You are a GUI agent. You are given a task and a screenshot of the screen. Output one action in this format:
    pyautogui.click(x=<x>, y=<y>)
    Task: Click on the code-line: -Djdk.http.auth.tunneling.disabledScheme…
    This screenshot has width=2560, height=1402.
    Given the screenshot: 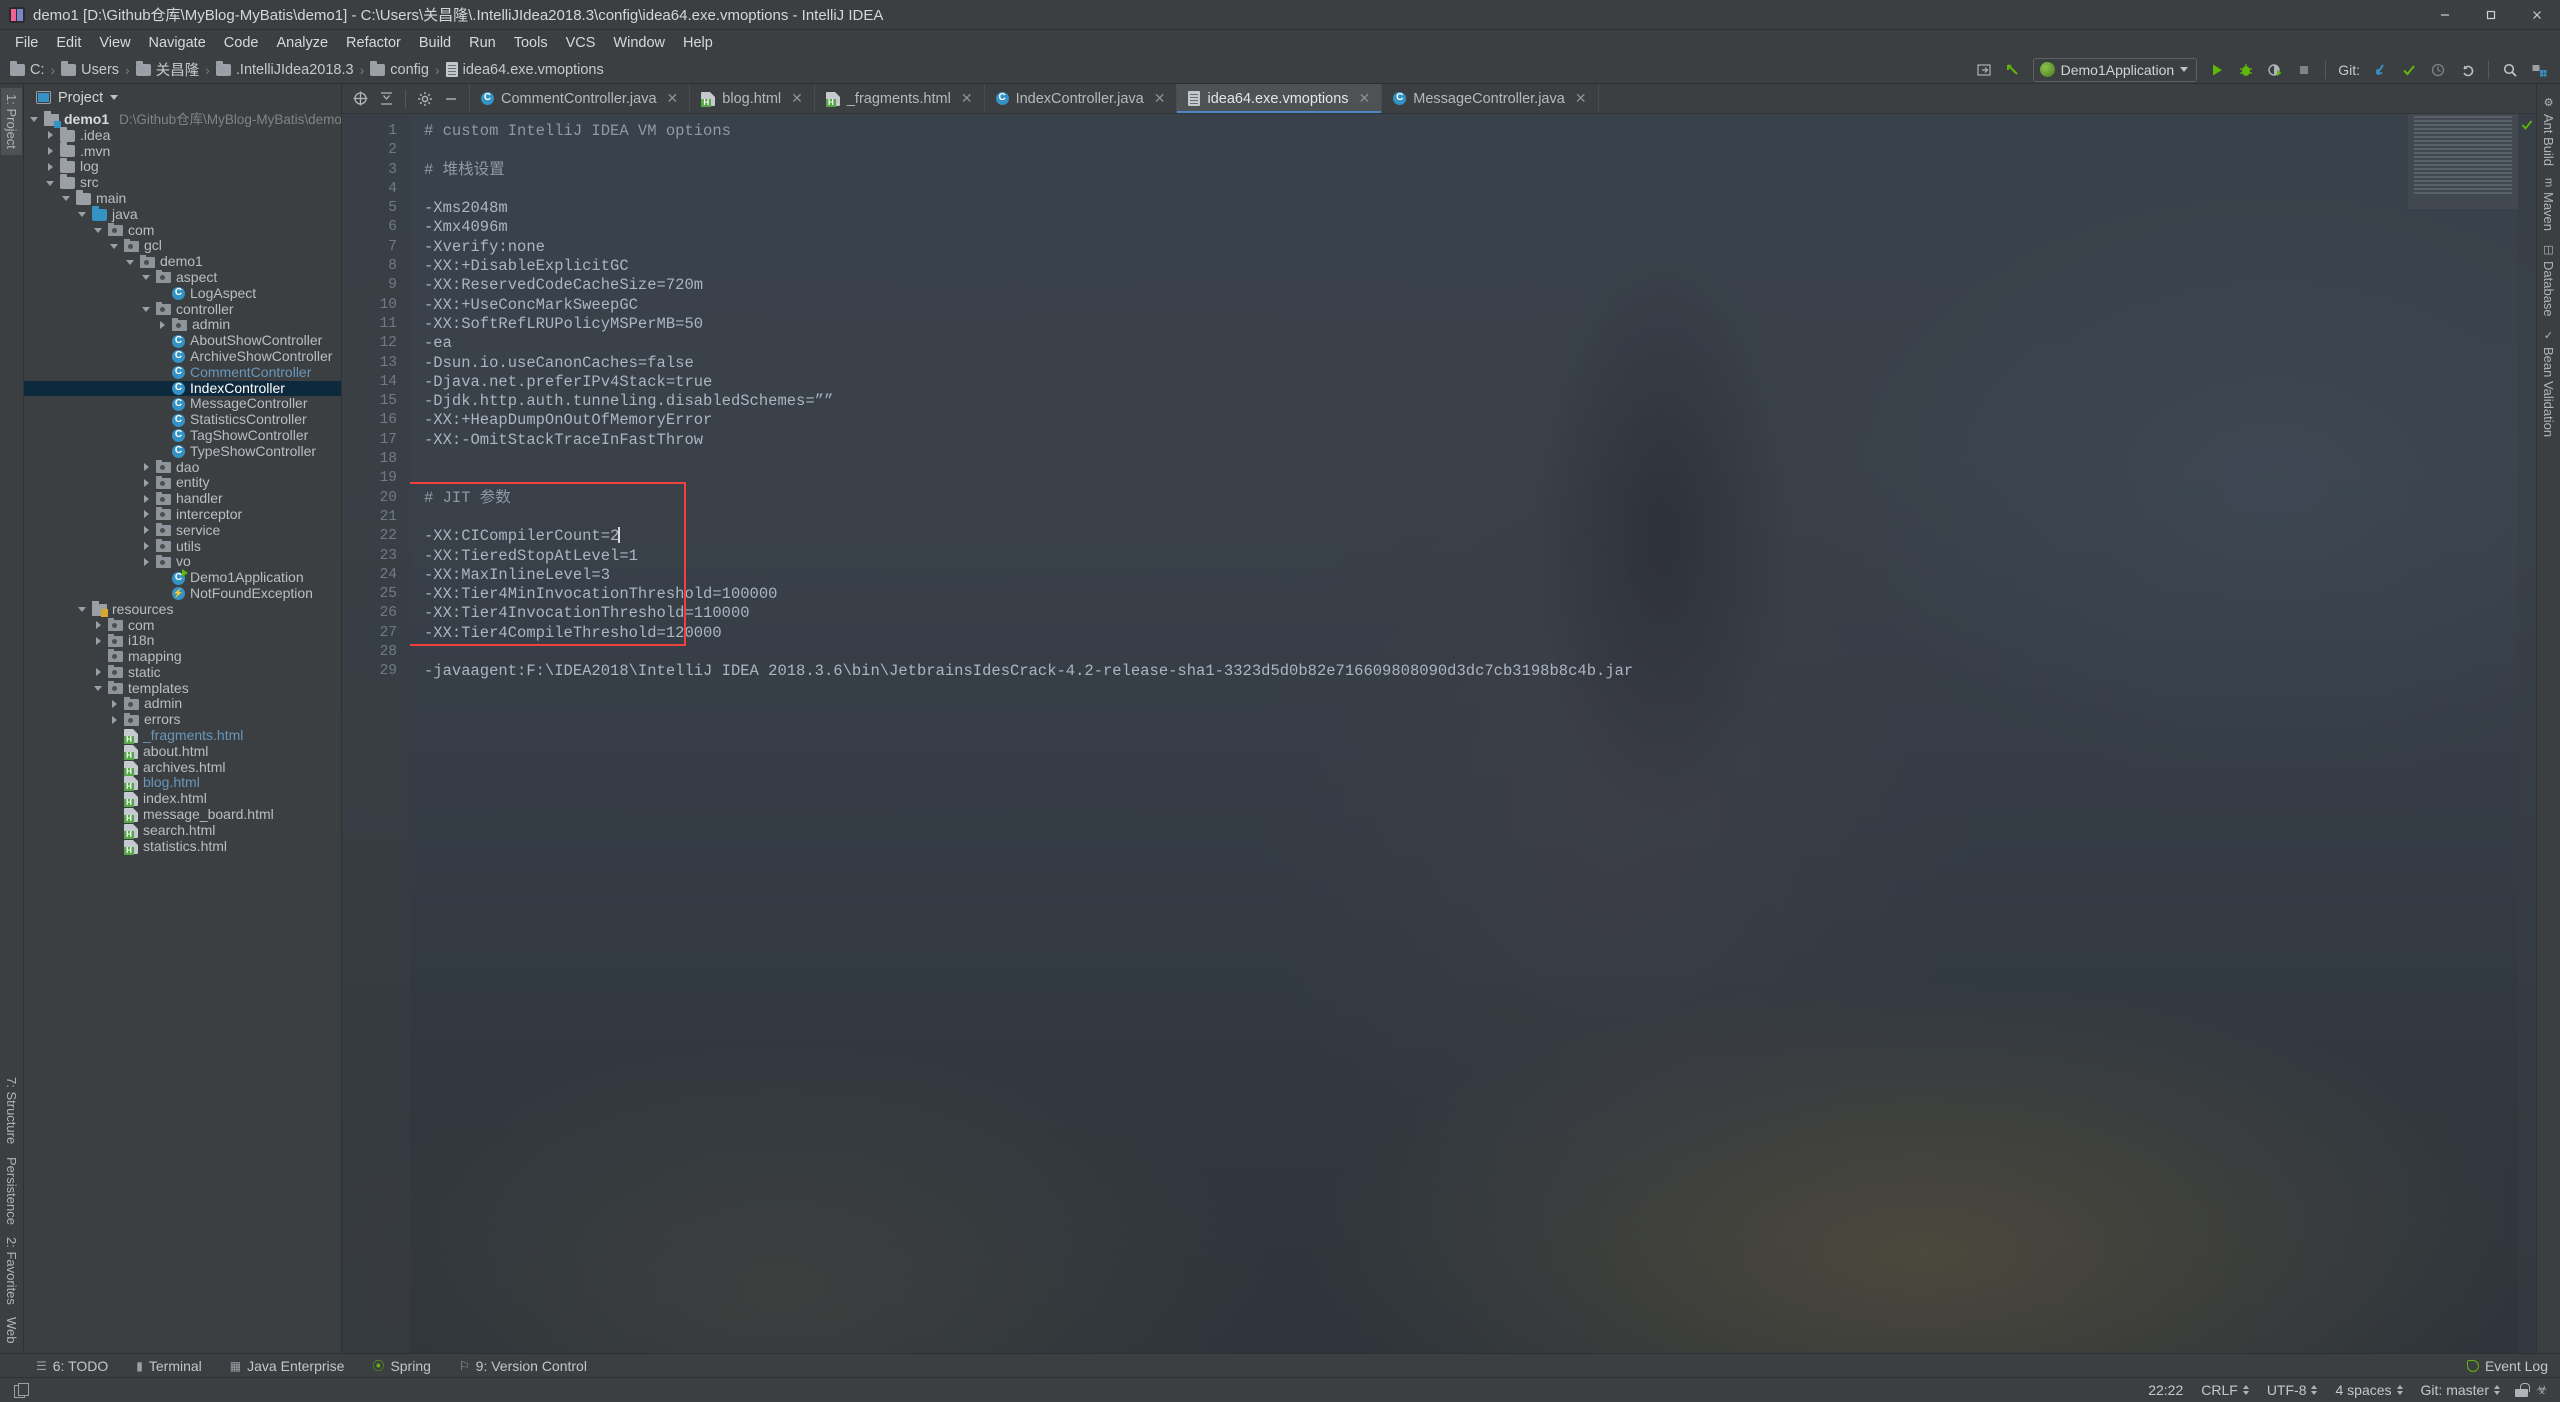 What is the action you would take?
    pyautogui.click(x=1471, y=401)
    